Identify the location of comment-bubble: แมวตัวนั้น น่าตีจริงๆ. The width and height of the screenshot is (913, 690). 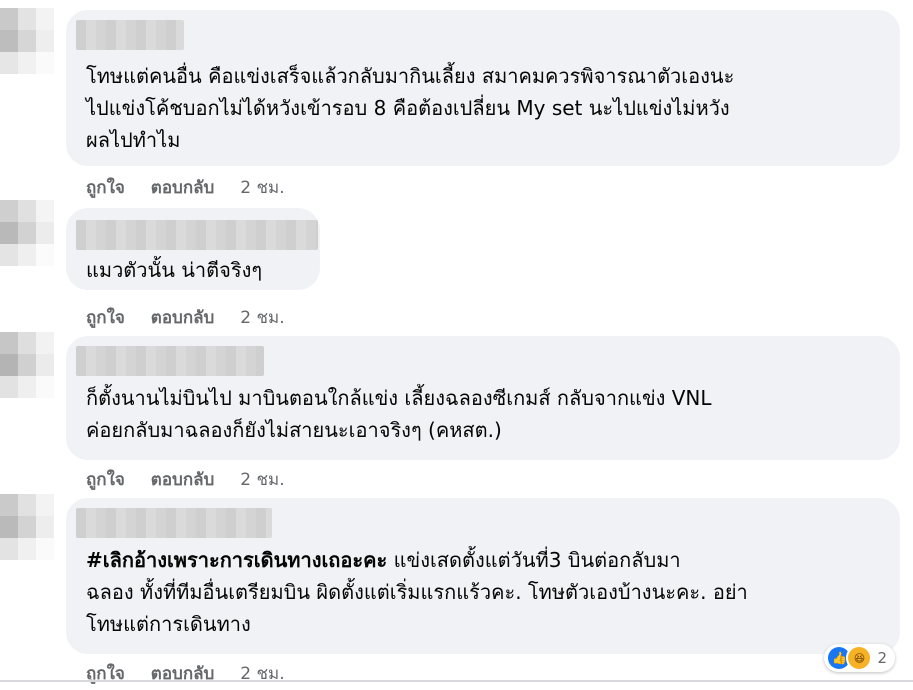
(193, 249).